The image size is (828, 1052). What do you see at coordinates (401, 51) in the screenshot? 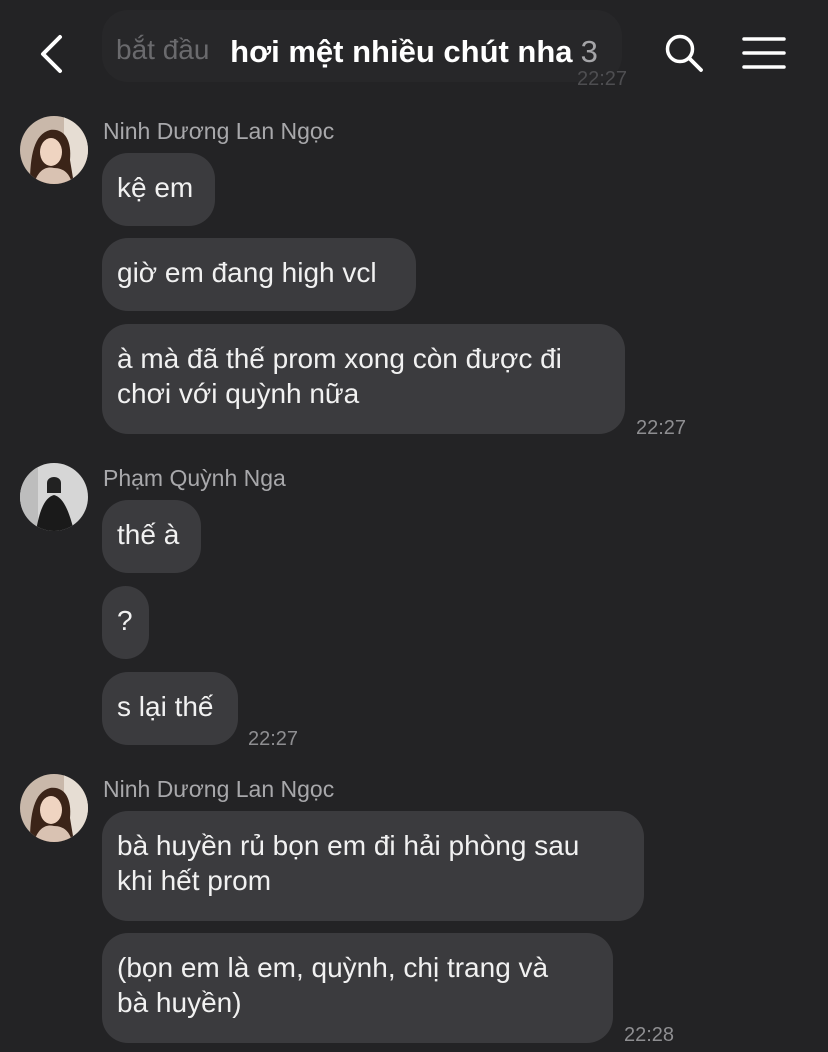
I see `chat-title-text: hơi mệt nhiều chút nha` at bounding box center [401, 51].